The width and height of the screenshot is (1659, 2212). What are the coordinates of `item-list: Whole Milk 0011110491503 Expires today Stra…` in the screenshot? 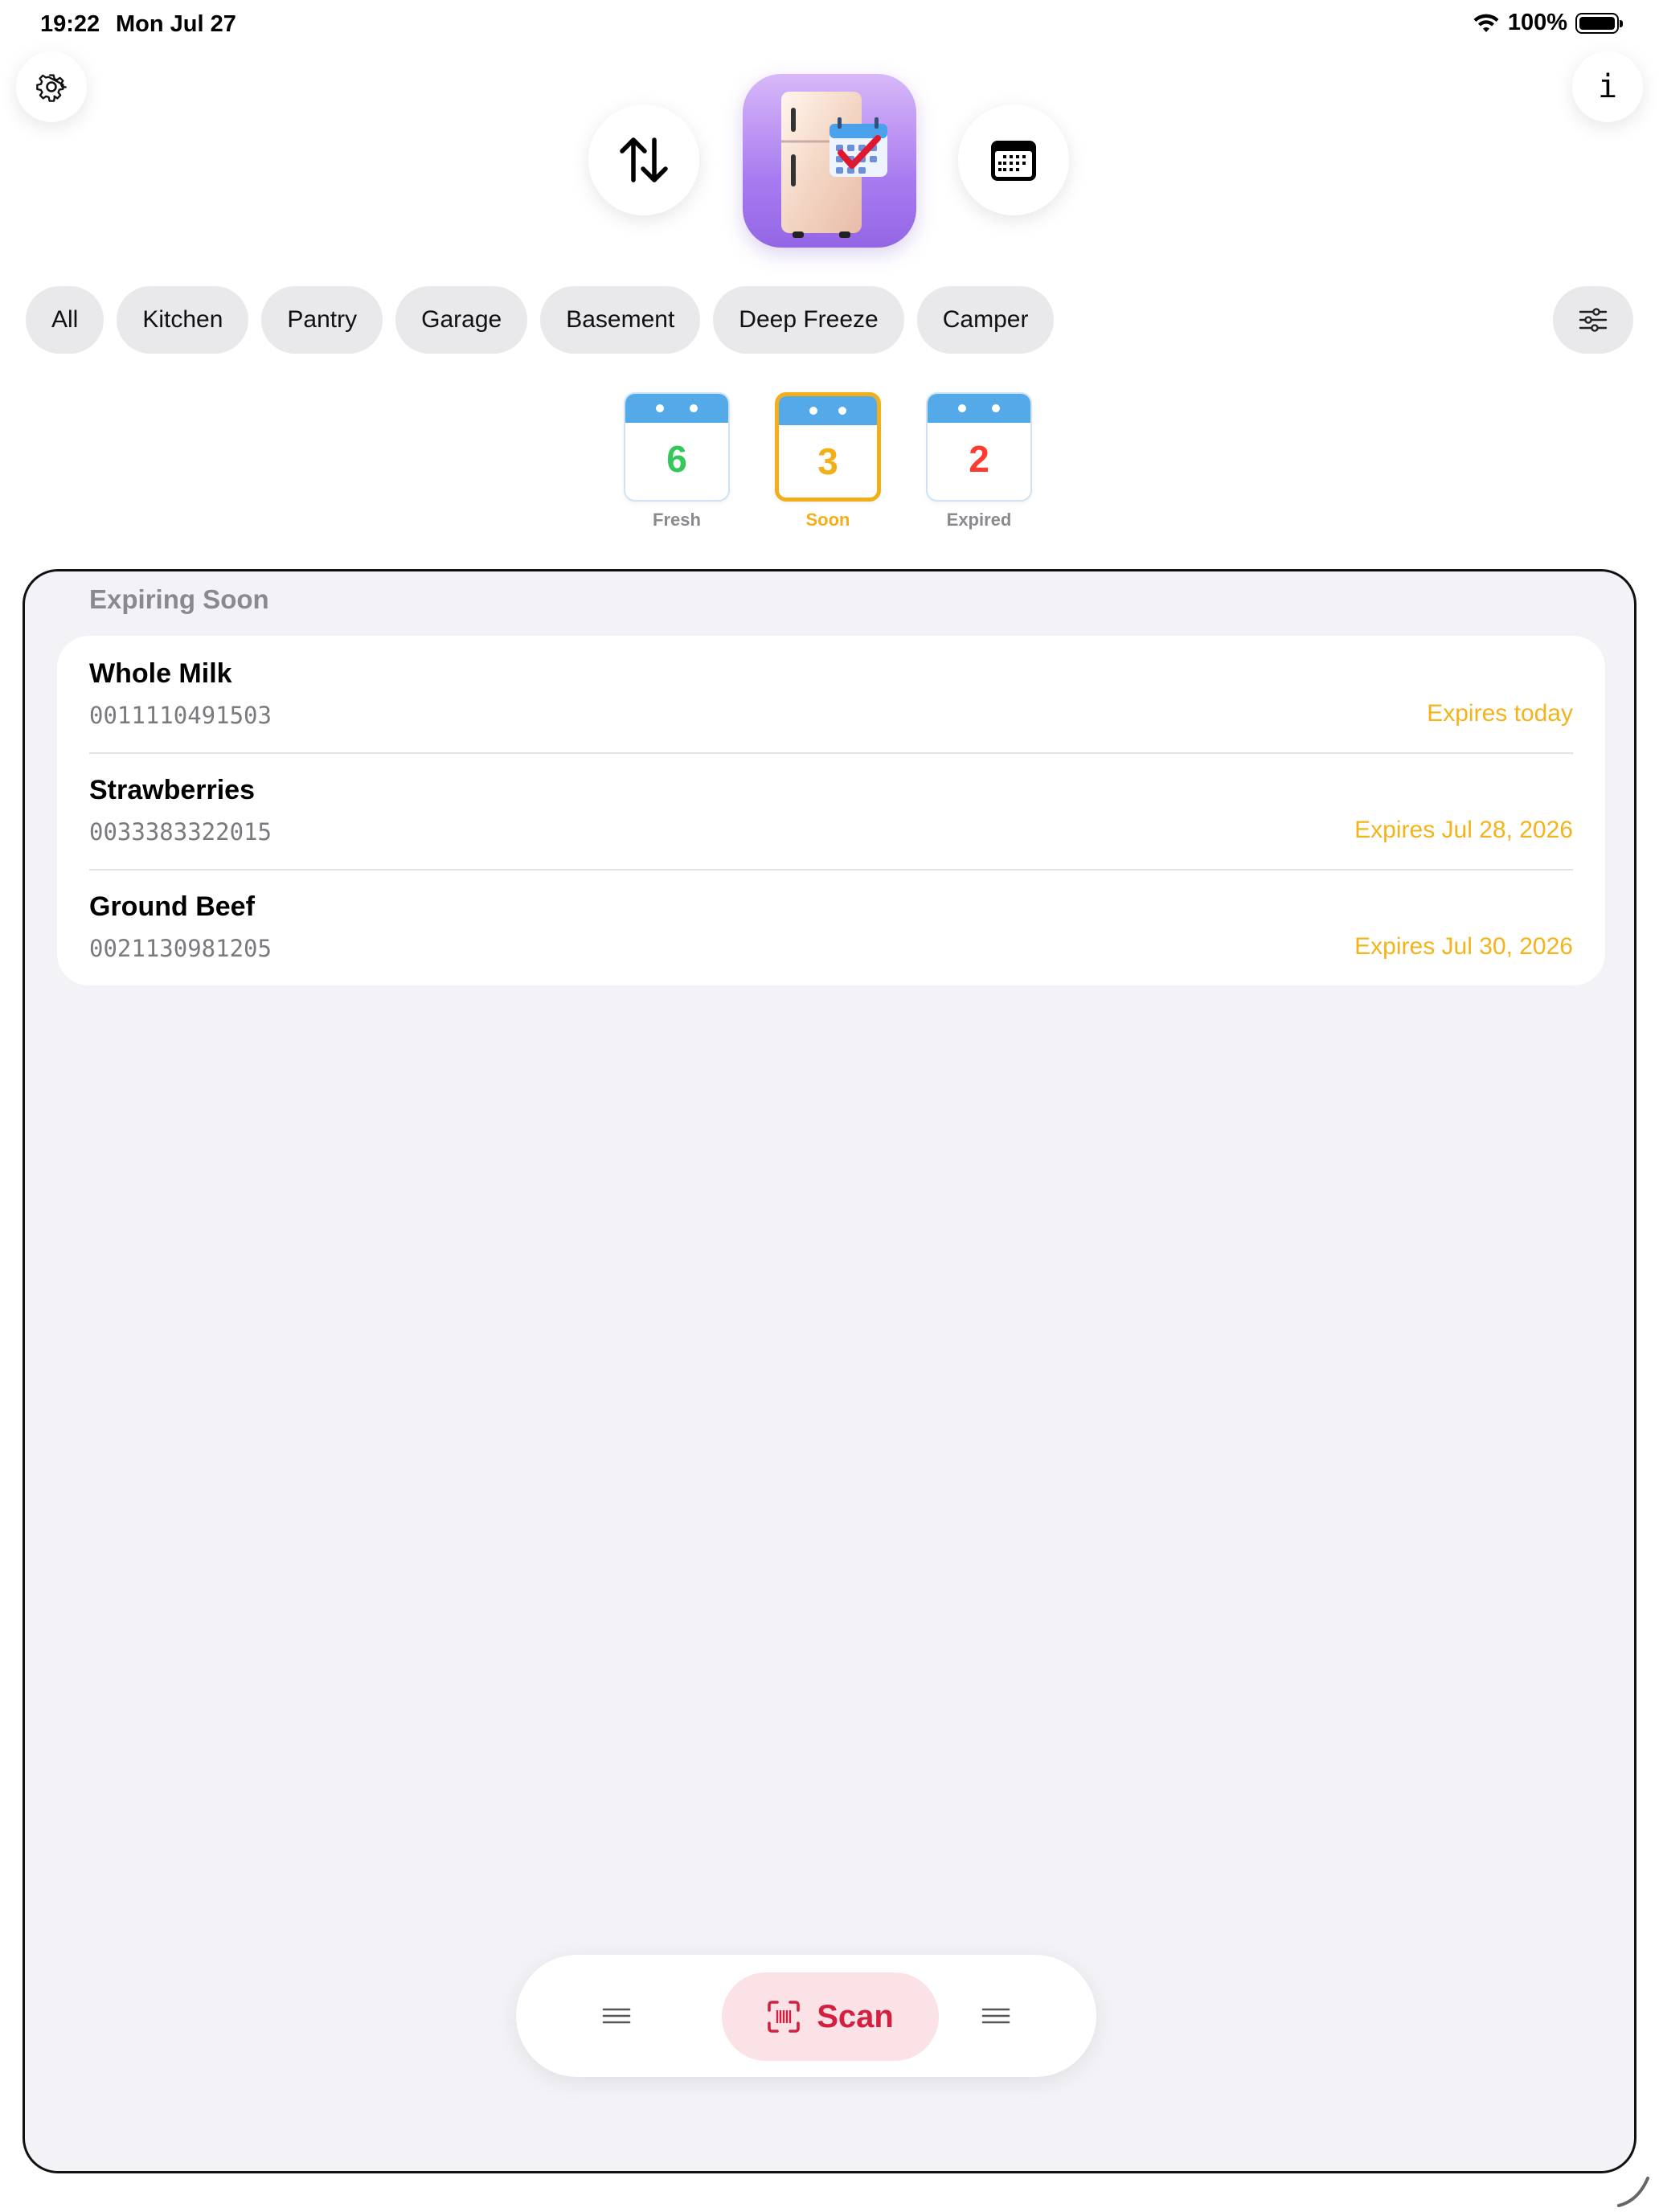 It's located at (831, 810).